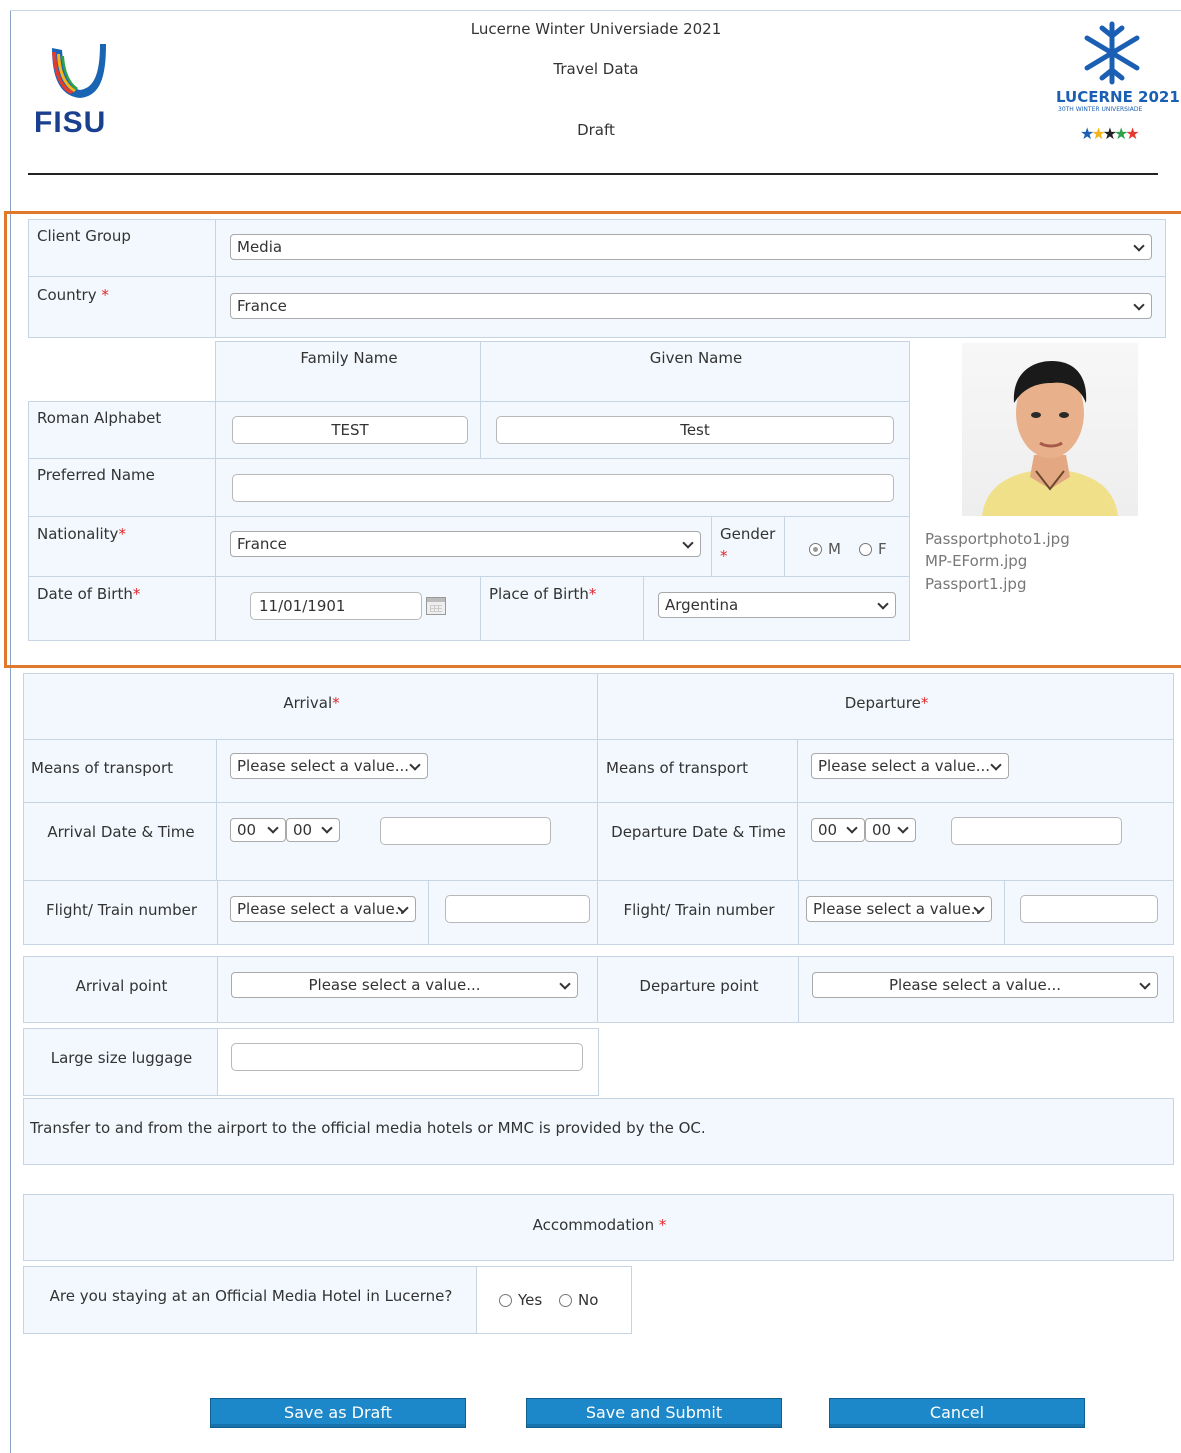 The image size is (1181, 1453). Describe the element at coordinates (338, 1413) in the screenshot. I see `save-draft-button: Save as Draft` at that location.